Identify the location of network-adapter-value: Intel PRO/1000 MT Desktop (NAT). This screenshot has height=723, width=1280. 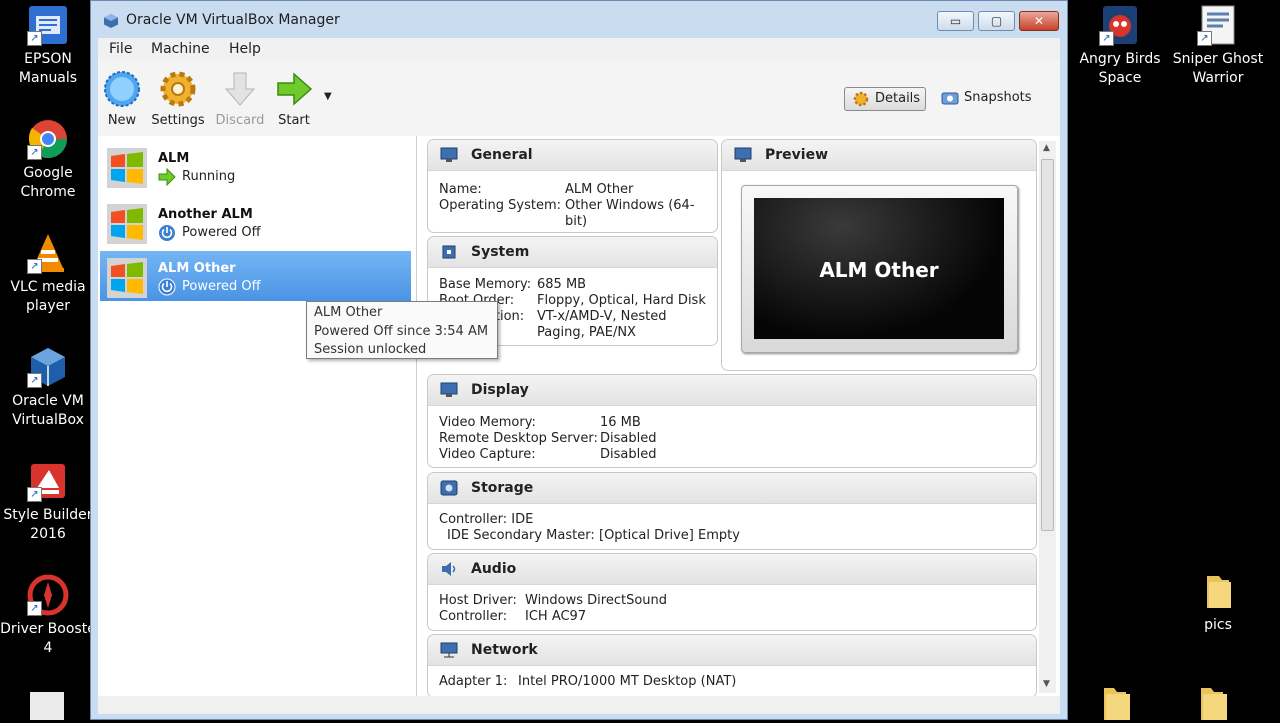
(627, 681).